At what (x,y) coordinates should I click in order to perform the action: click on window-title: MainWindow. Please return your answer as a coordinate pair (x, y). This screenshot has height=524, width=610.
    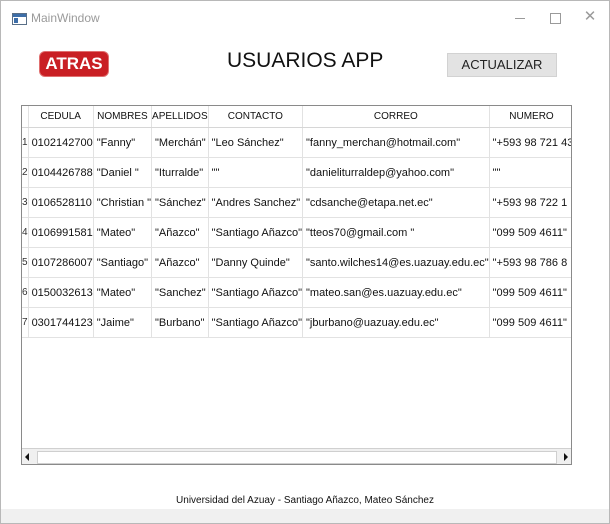
    Looking at the image, I should click on (65, 18).